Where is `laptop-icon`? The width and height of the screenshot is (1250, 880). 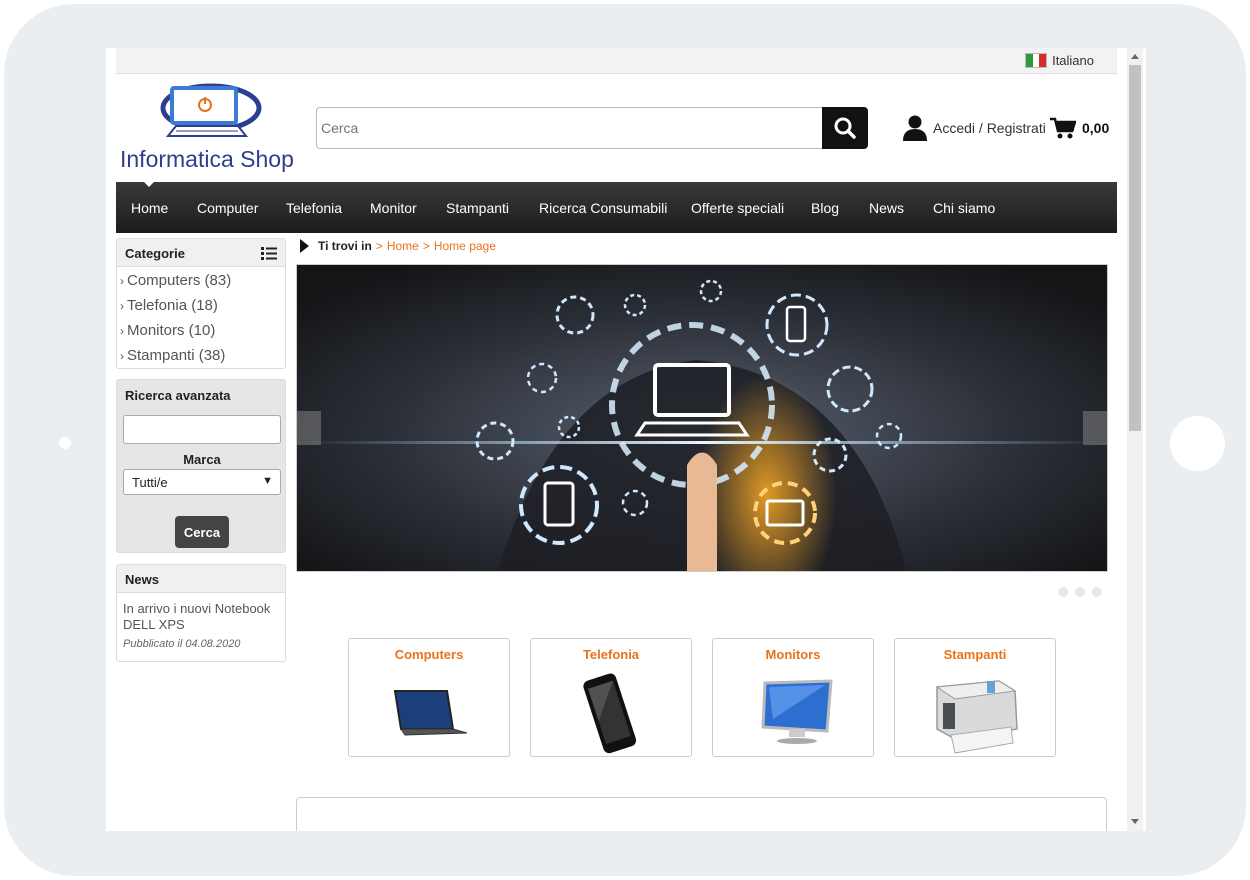 laptop-icon is located at coordinates (430, 713).